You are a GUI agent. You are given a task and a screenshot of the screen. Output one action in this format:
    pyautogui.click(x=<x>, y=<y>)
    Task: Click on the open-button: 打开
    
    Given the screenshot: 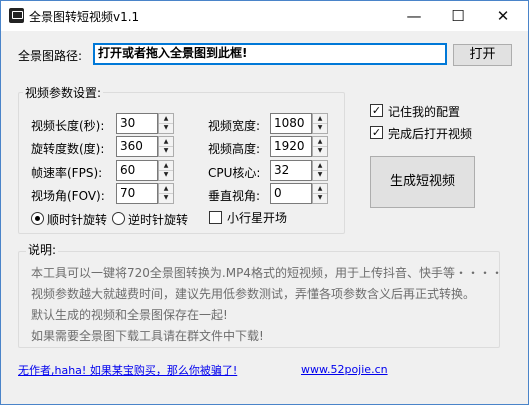 What is the action you would take?
    pyautogui.click(x=482, y=55)
    